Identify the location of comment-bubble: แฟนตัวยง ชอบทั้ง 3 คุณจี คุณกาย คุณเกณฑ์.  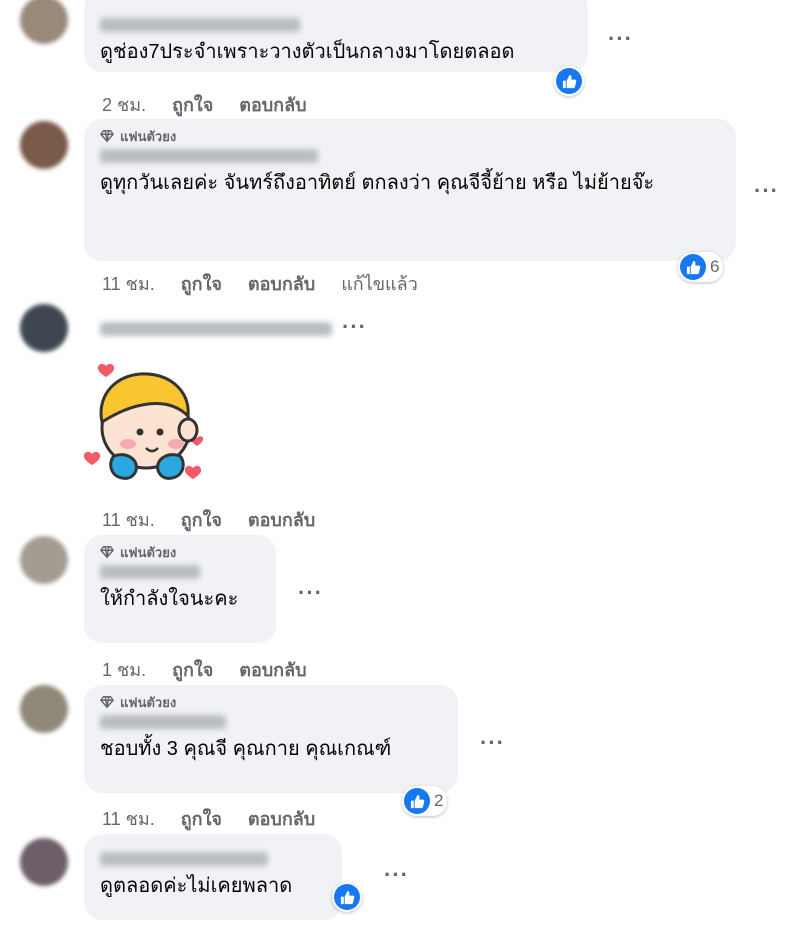
(271, 739).